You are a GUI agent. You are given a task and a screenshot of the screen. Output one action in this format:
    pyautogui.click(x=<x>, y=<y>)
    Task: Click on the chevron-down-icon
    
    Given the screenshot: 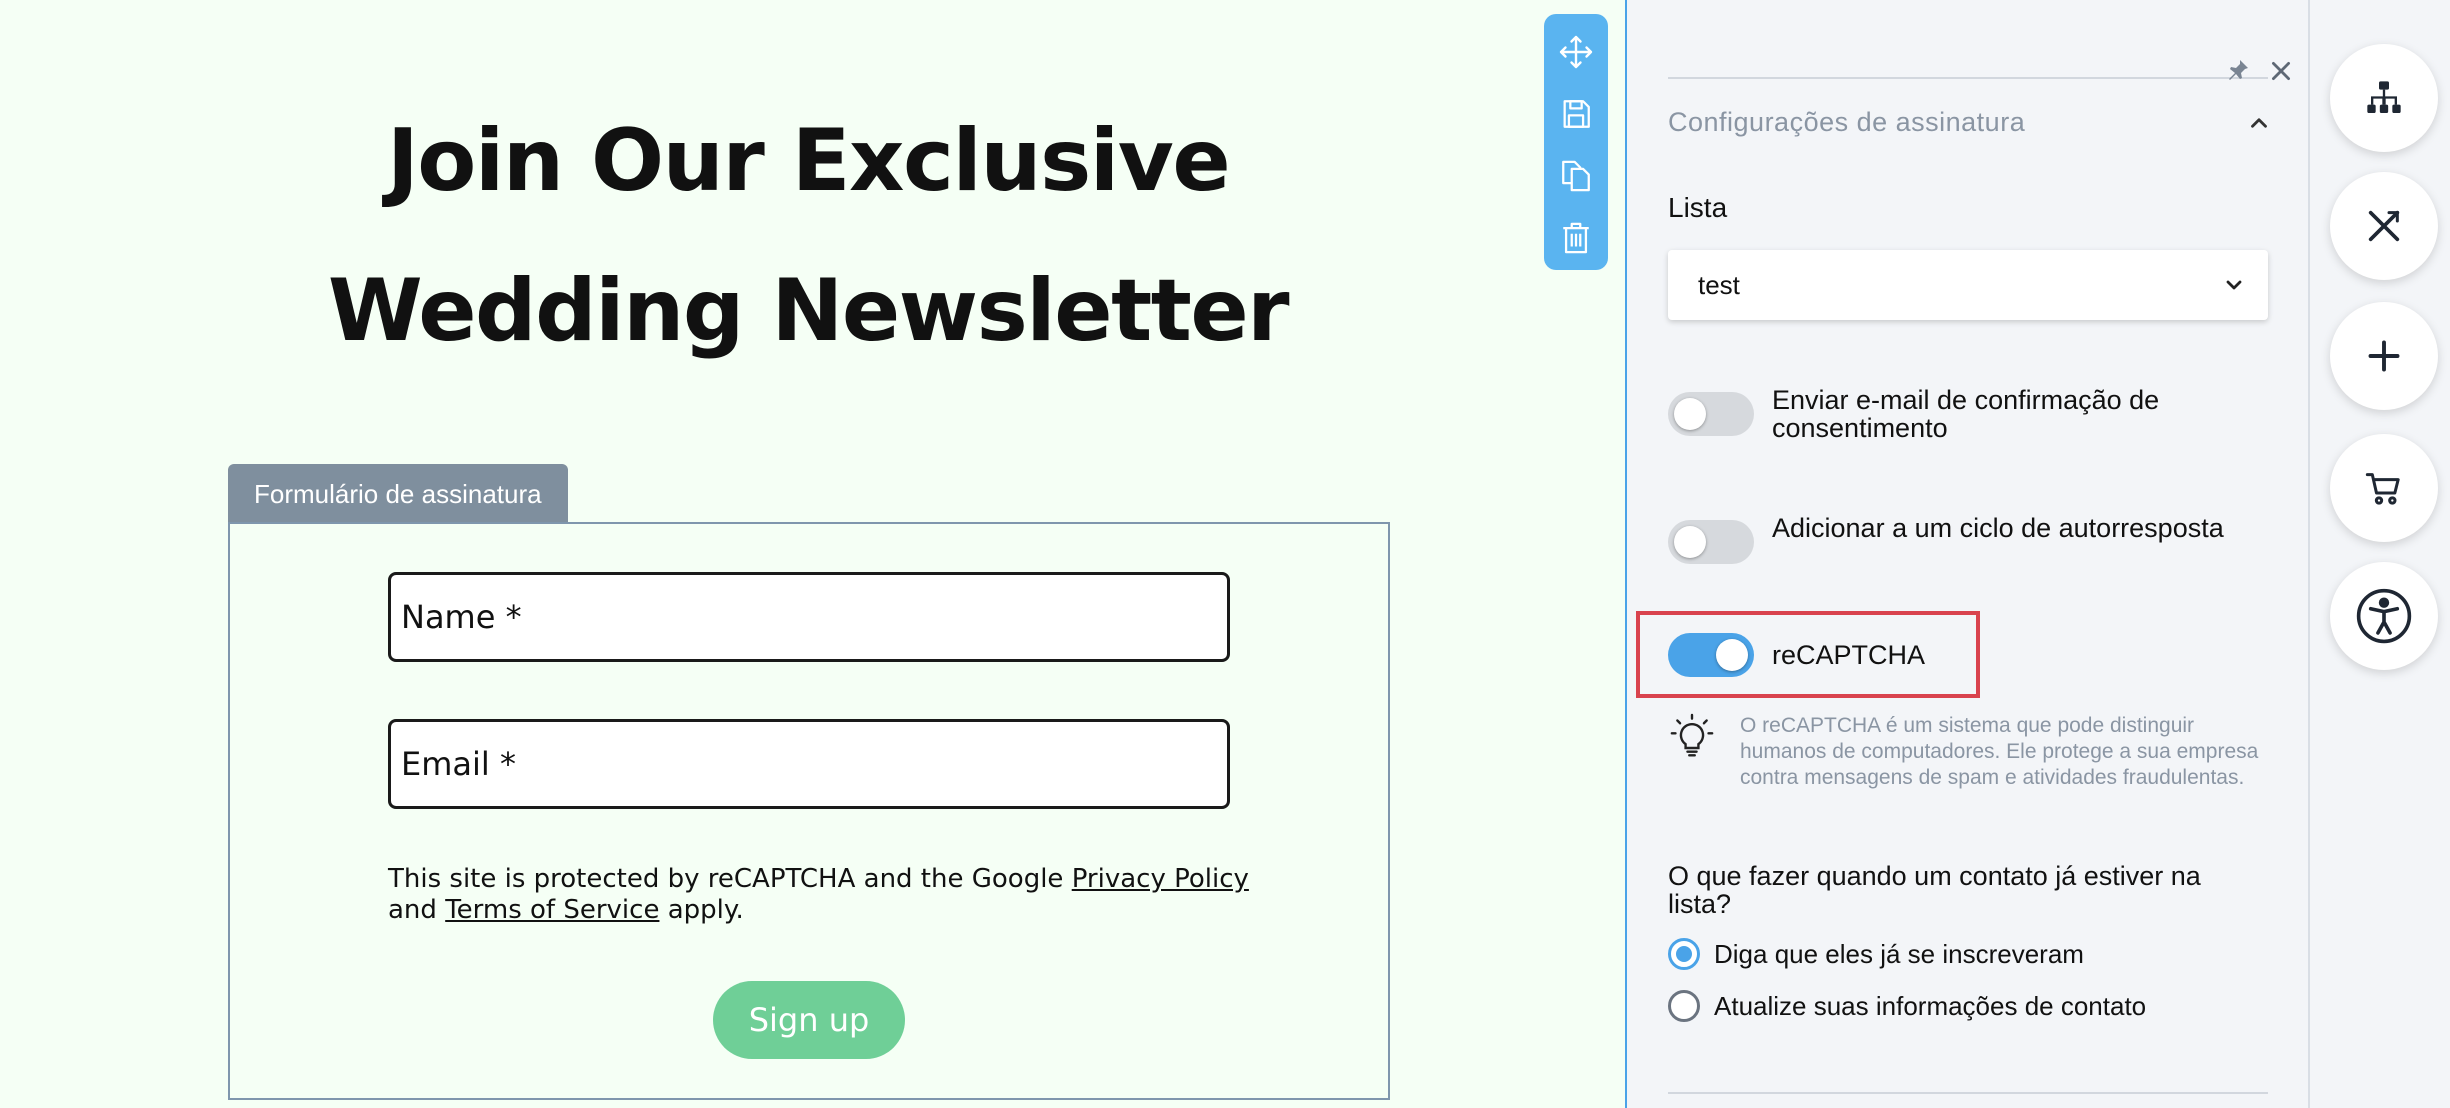 What is the action you would take?
    pyautogui.click(x=2234, y=285)
    